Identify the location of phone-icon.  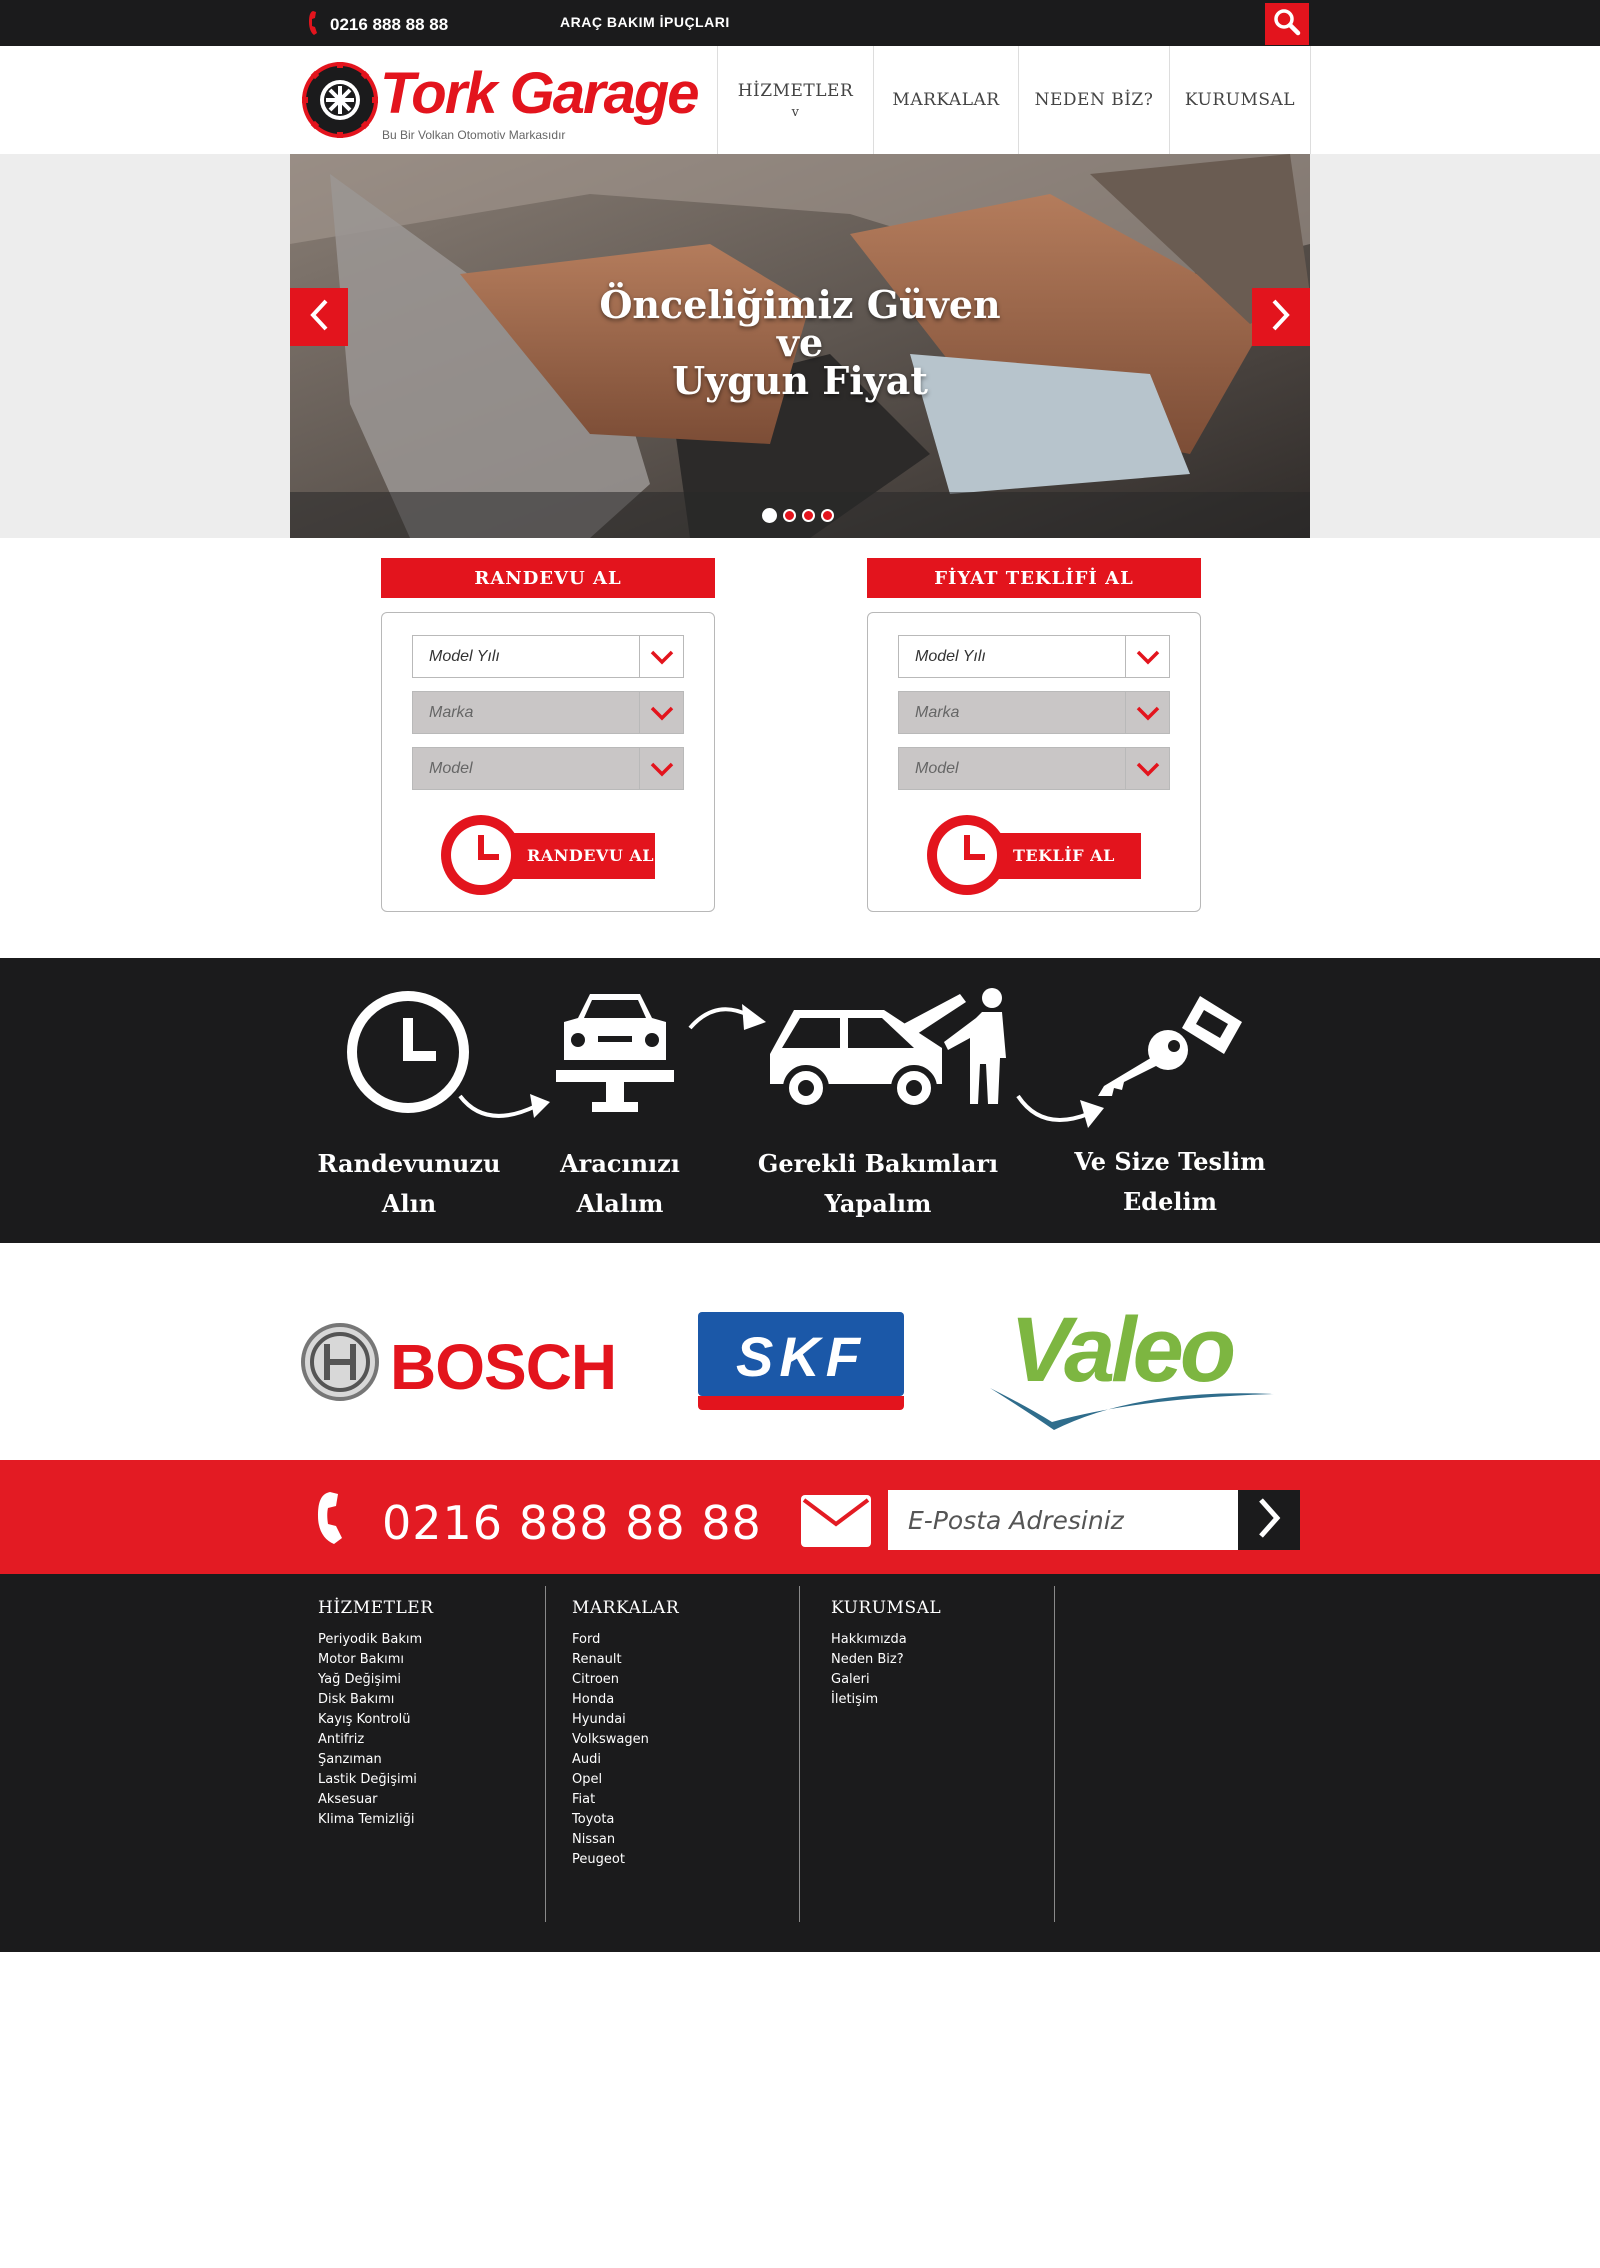
(338, 1520).